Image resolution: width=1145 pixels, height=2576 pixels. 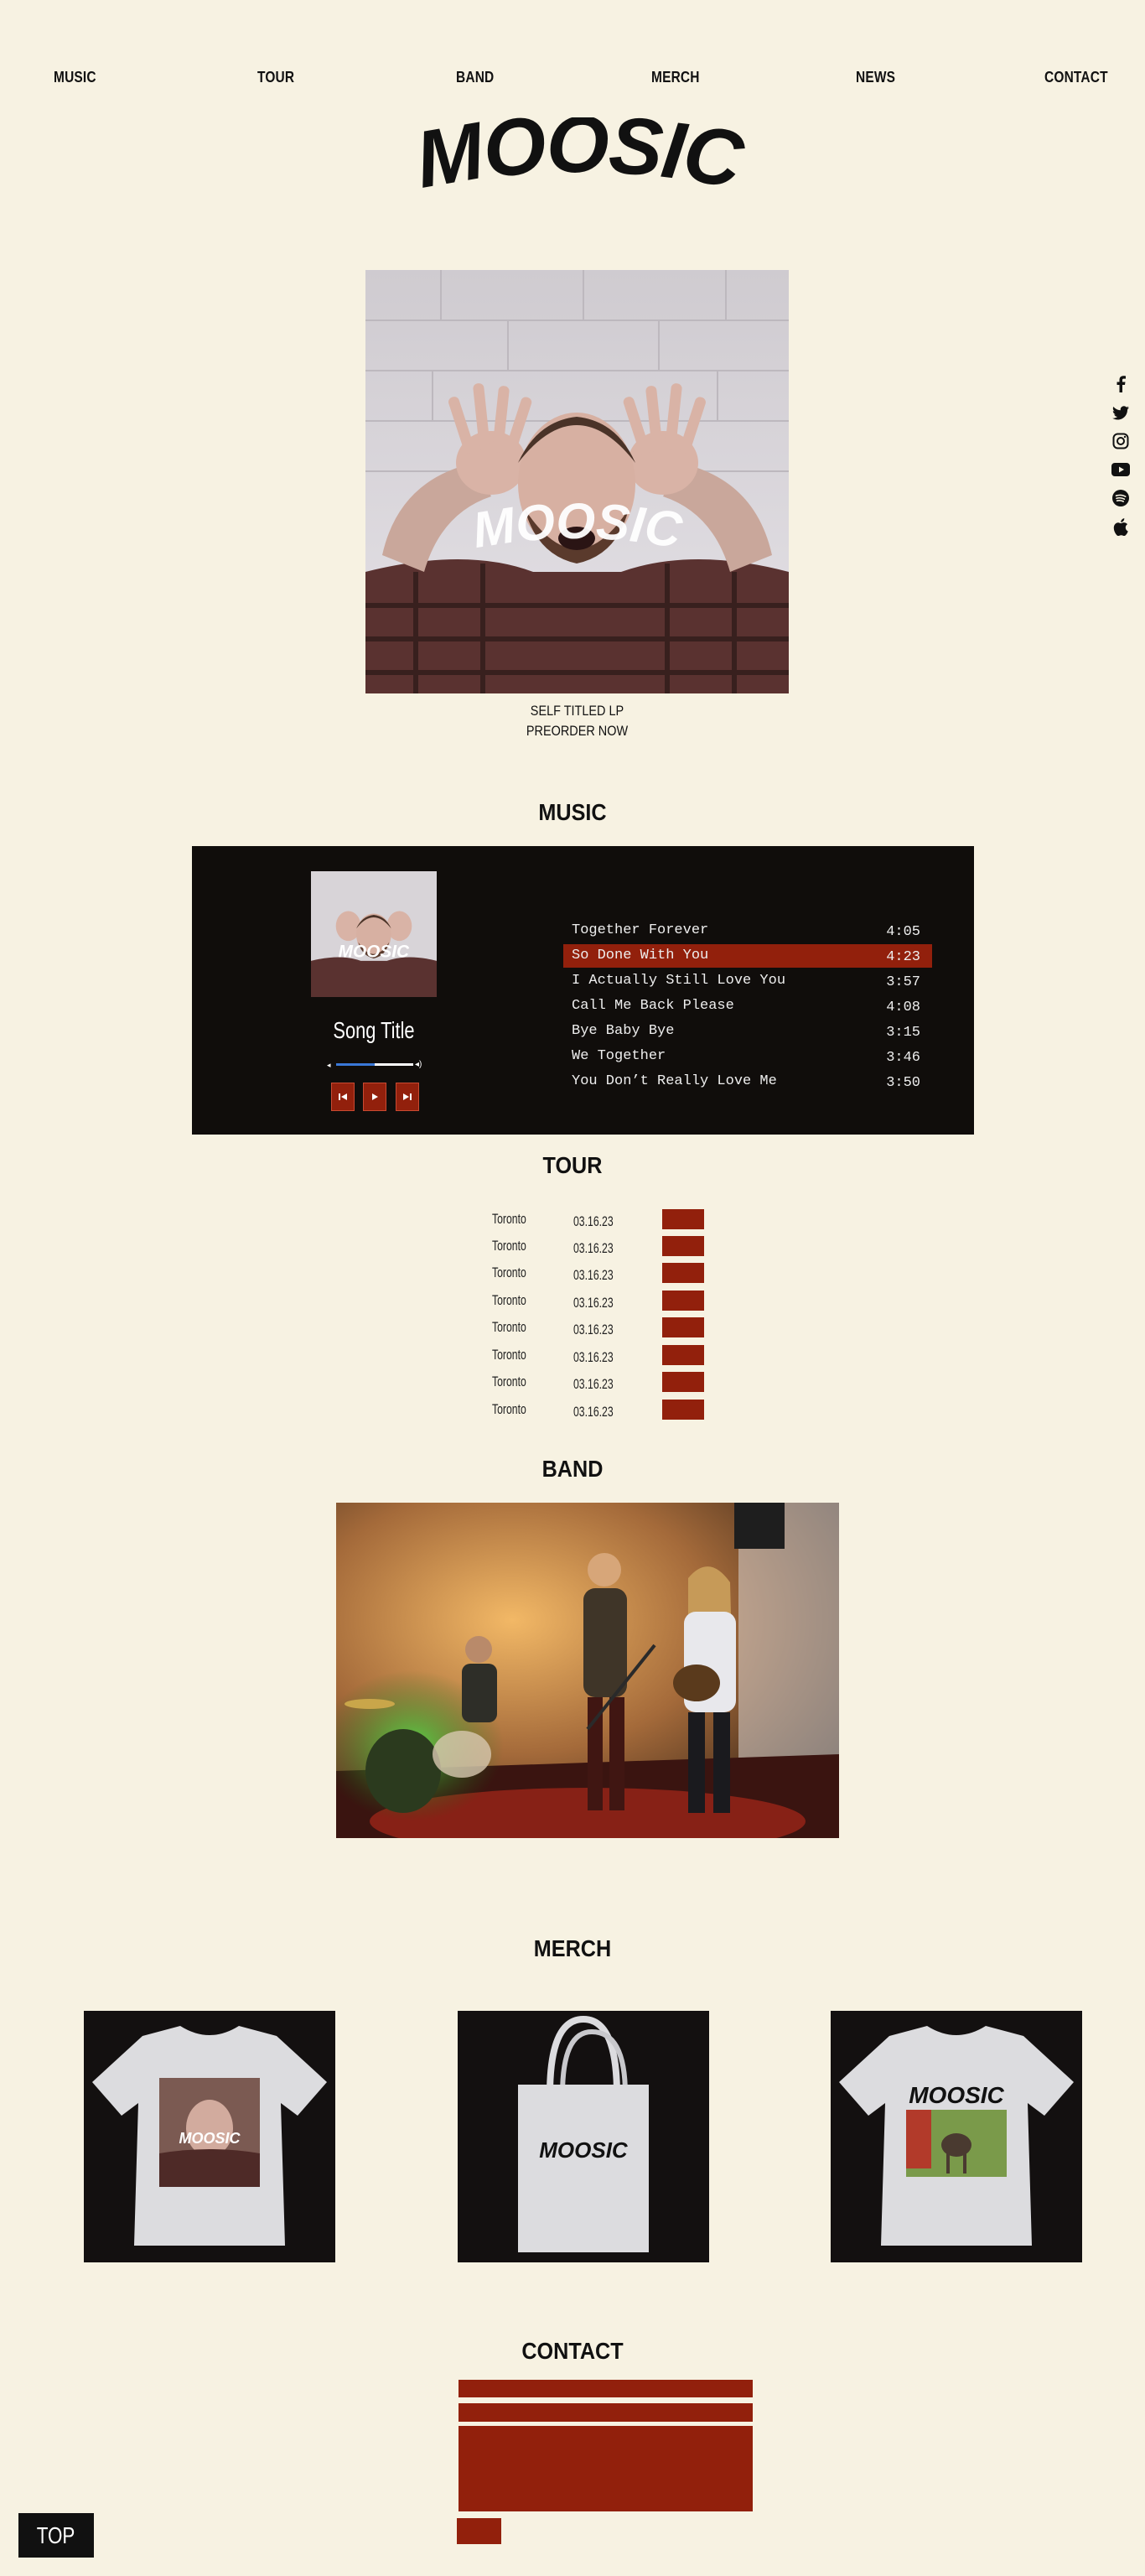 What do you see at coordinates (956, 2095) in the screenshot?
I see `moose-tee-print-text: MOOSIC` at bounding box center [956, 2095].